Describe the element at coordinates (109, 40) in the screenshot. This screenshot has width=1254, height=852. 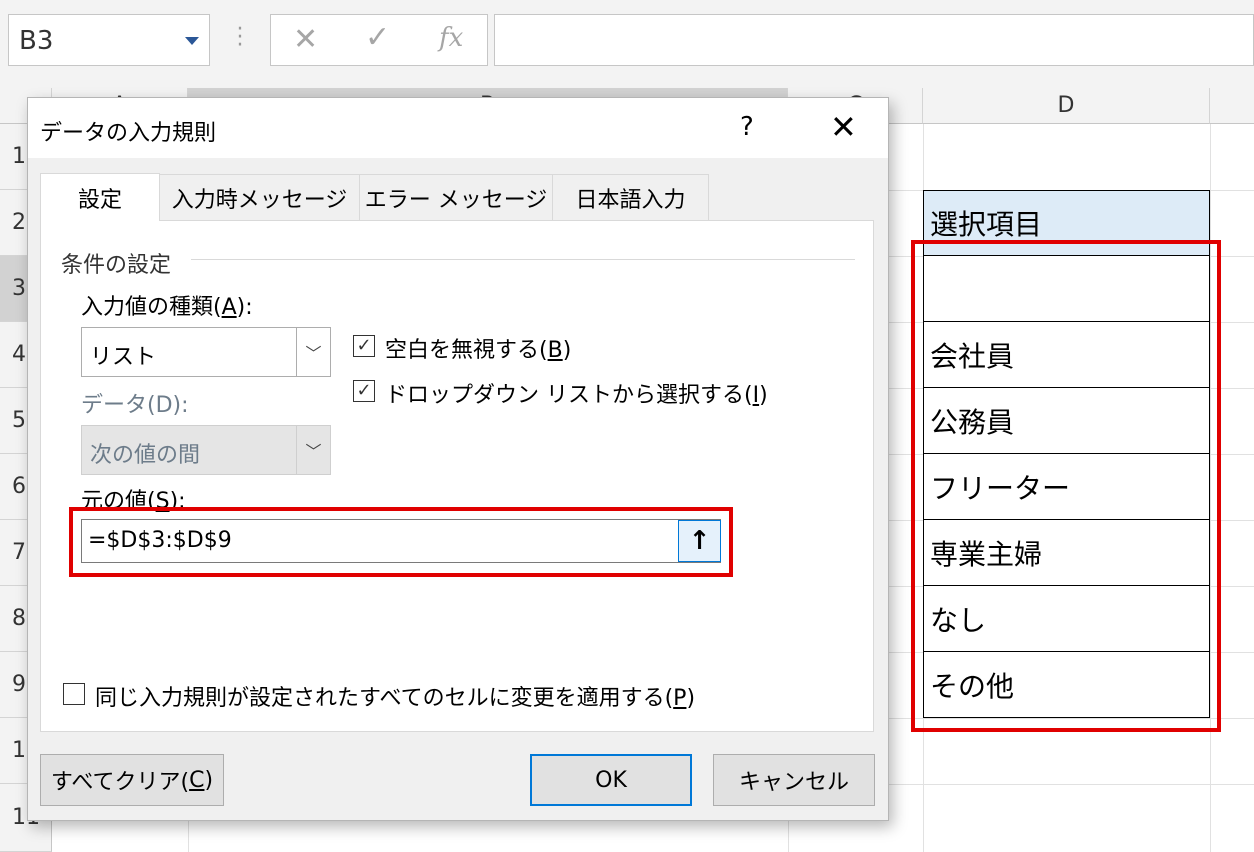
I see `name-box: B3` at that location.